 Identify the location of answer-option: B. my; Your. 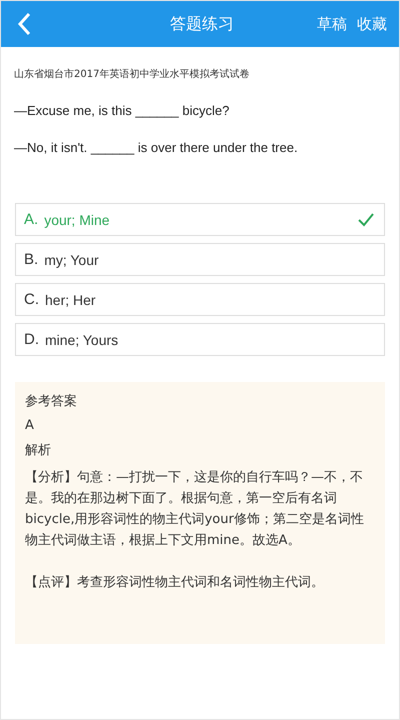
(200, 259).